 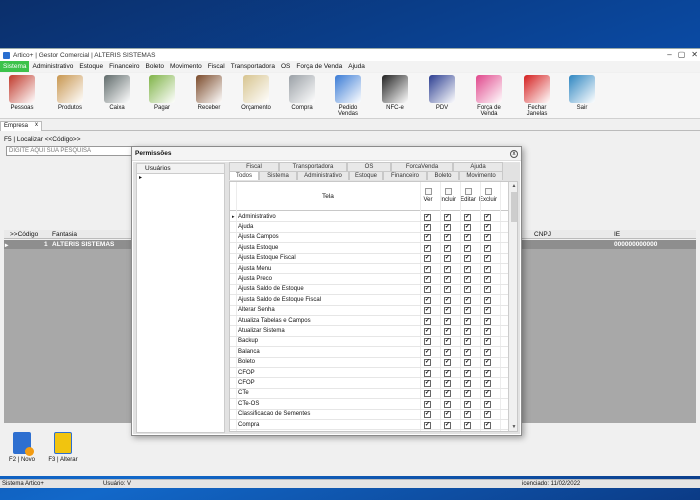 What do you see at coordinates (405, 175) in the screenshot?
I see `perm-tab-financeiro: Financeiro` at bounding box center [405, 175].